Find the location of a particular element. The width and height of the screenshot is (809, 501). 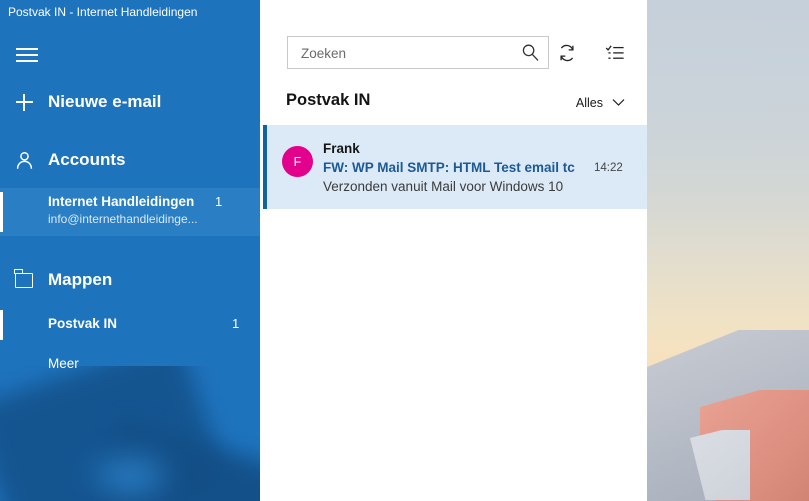

account-unread-count: 1 is located at coordinates (219, 201).